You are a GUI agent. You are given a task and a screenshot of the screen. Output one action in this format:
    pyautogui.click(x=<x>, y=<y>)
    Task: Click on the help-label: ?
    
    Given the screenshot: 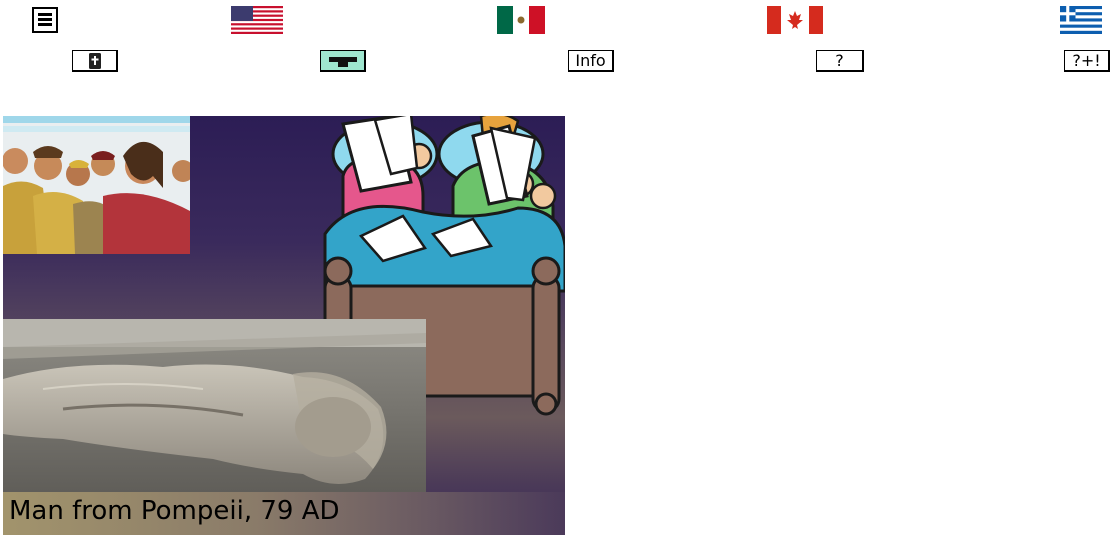 What is the action you would take?
    pyautogui.click(x=839, y=60)
    